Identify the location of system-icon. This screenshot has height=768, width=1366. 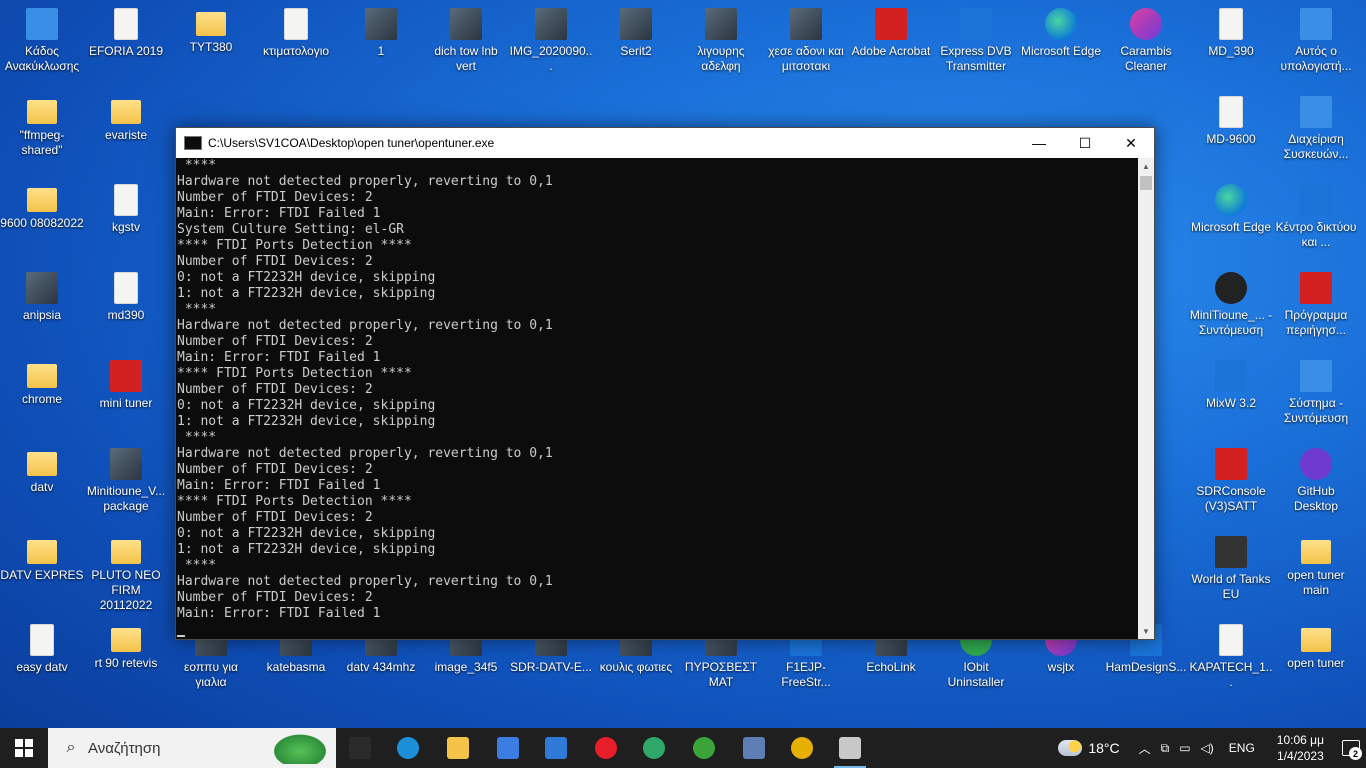
(1316, 376).